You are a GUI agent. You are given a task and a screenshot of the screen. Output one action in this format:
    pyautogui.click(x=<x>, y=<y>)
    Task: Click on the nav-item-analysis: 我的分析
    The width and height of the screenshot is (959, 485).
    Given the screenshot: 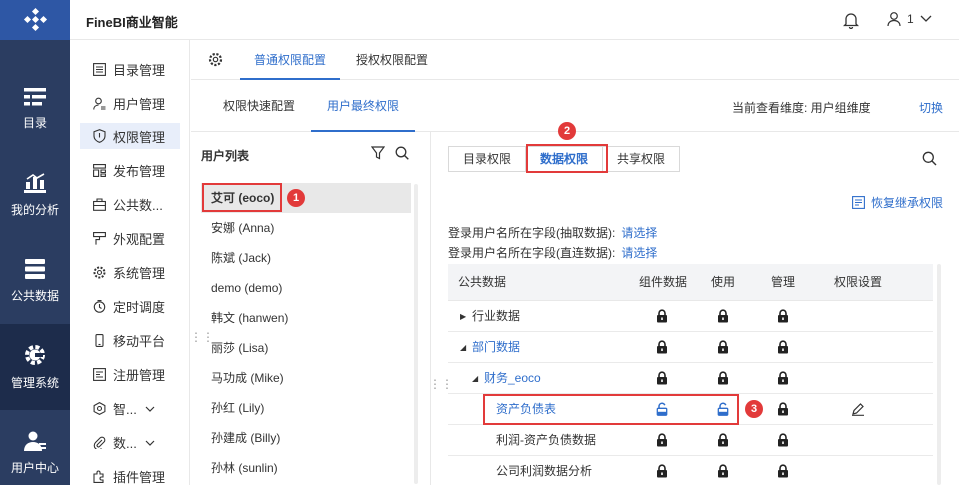 What is the action you would take?
    pyautogui.click(x=35, y=195)
    